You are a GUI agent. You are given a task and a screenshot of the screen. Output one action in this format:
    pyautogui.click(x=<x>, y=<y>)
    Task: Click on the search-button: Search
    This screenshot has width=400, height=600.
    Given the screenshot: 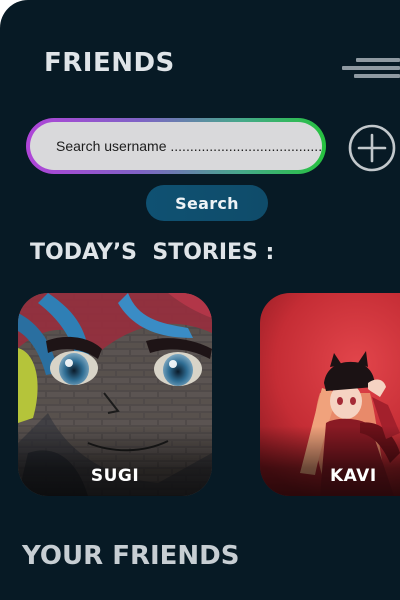 What is the action you would take?
    pyautogui.click(x=207, y=203)
    